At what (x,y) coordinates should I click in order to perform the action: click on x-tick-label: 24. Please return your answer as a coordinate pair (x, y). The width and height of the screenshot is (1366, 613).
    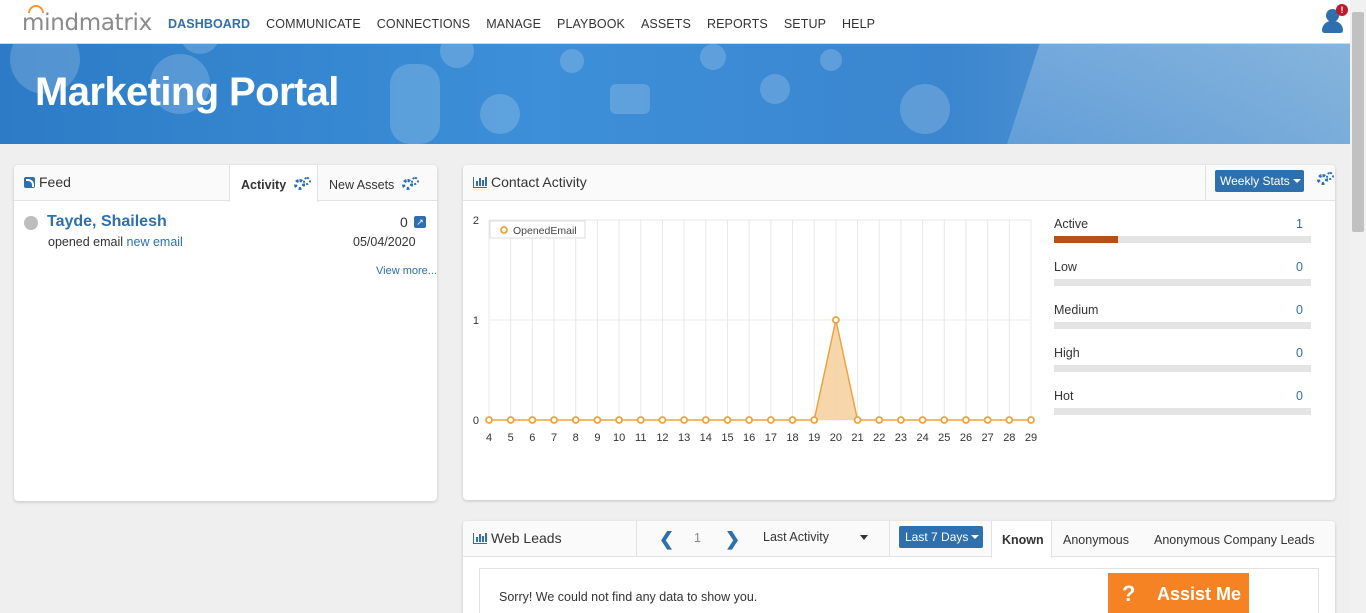
    Looking at the image, I should click on (922, 438).